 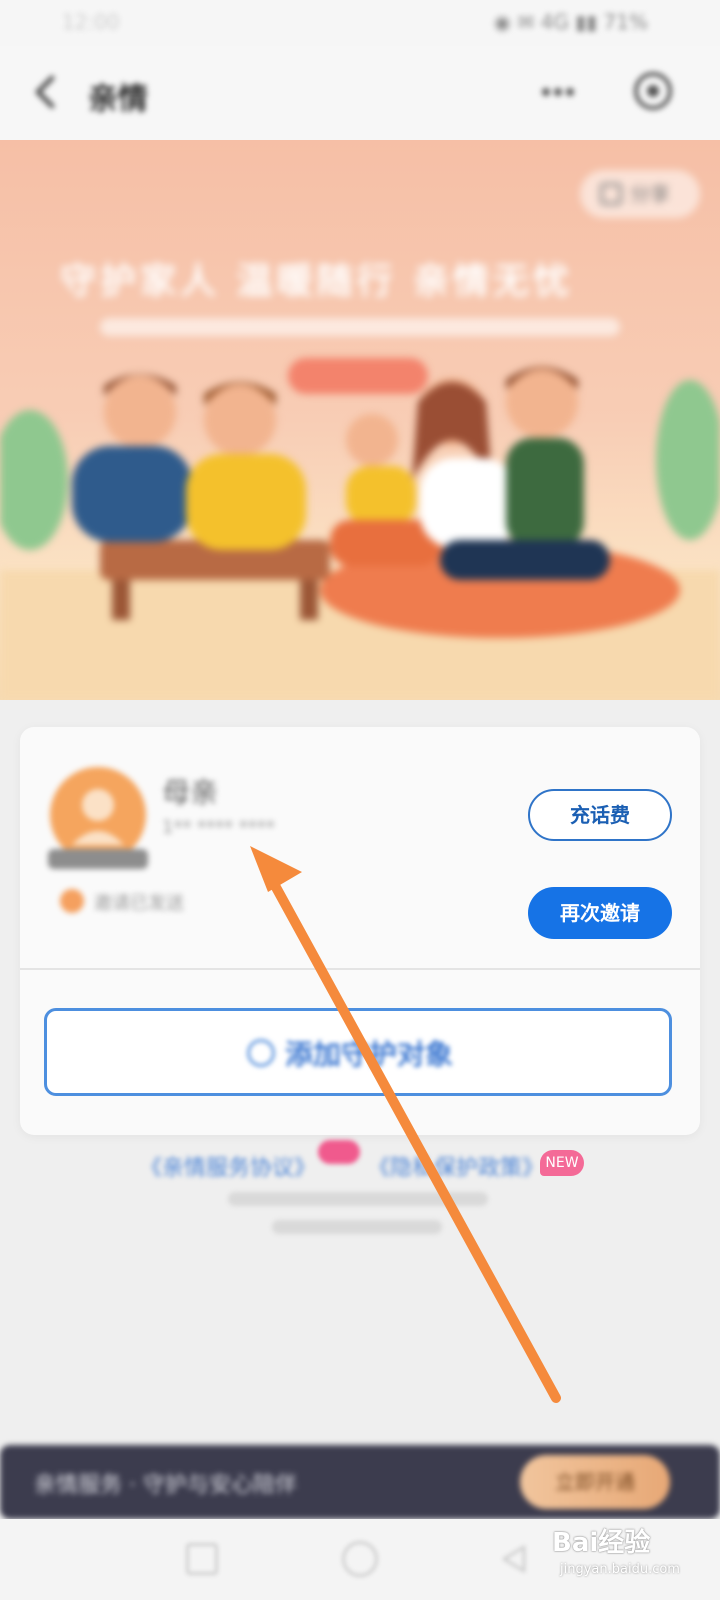 What do you see at coordinates (595, 1482) in the screenshot?
I see `promo-cta-button: 立即开通` at bounding box center [595, 1482].